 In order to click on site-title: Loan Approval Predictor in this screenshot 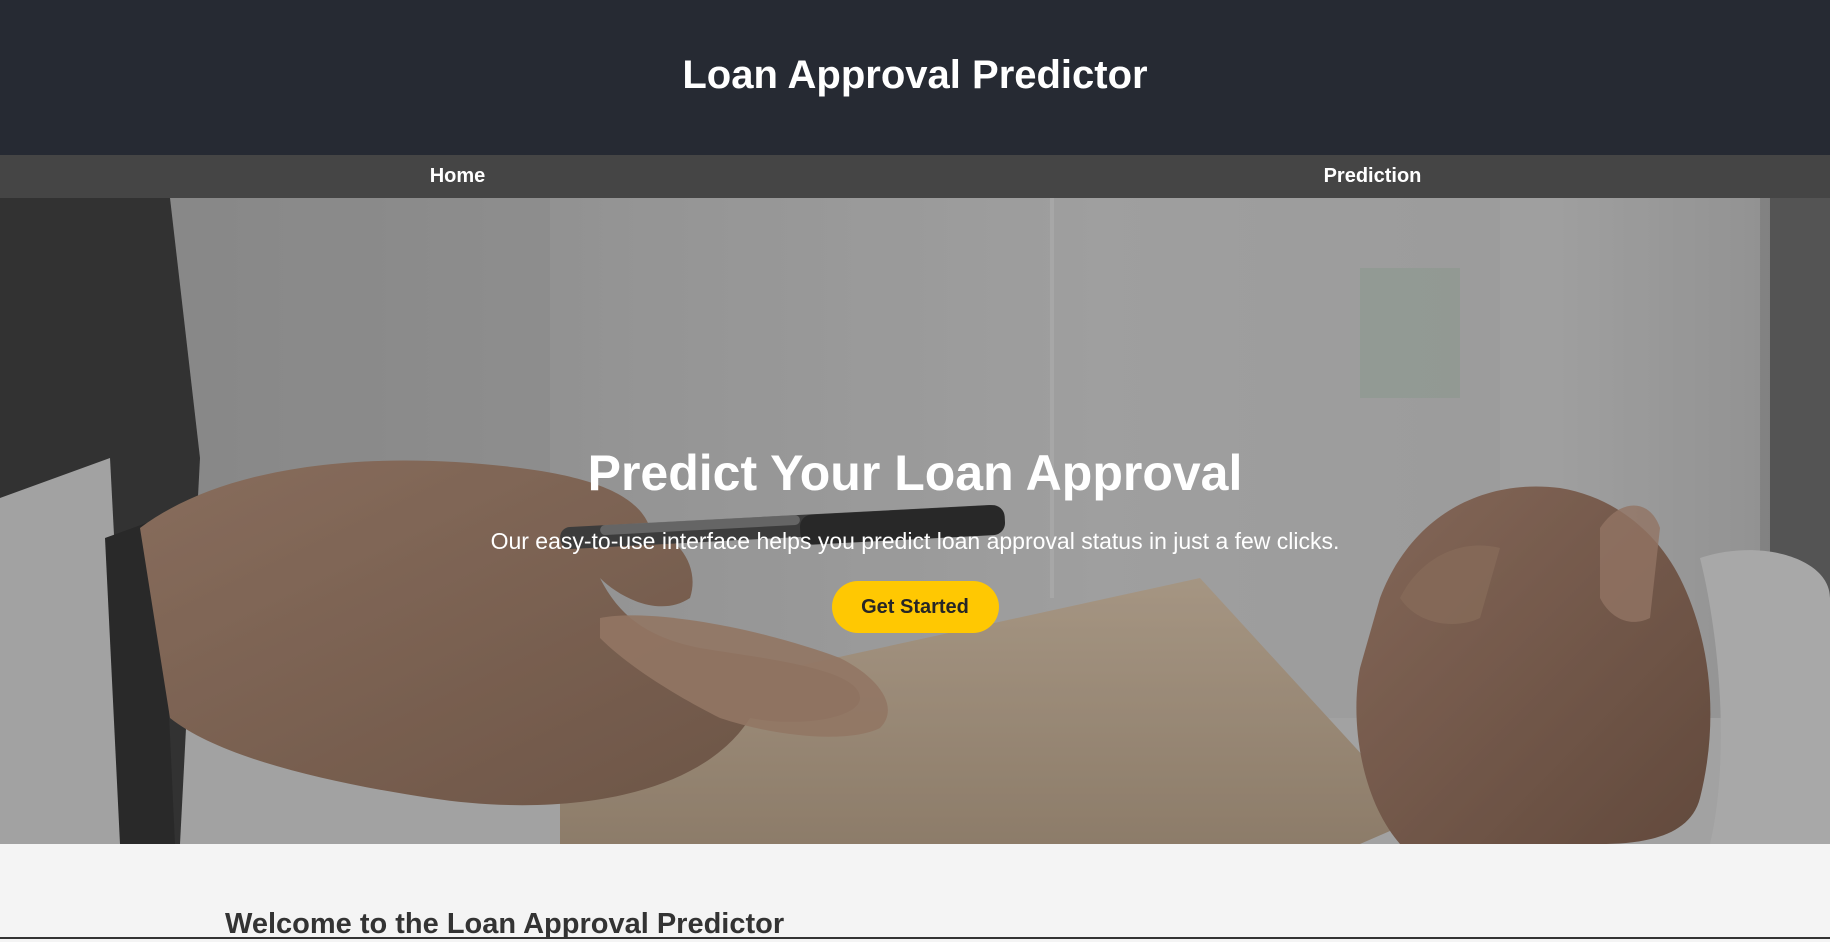, I will do `click(915, 75)`.